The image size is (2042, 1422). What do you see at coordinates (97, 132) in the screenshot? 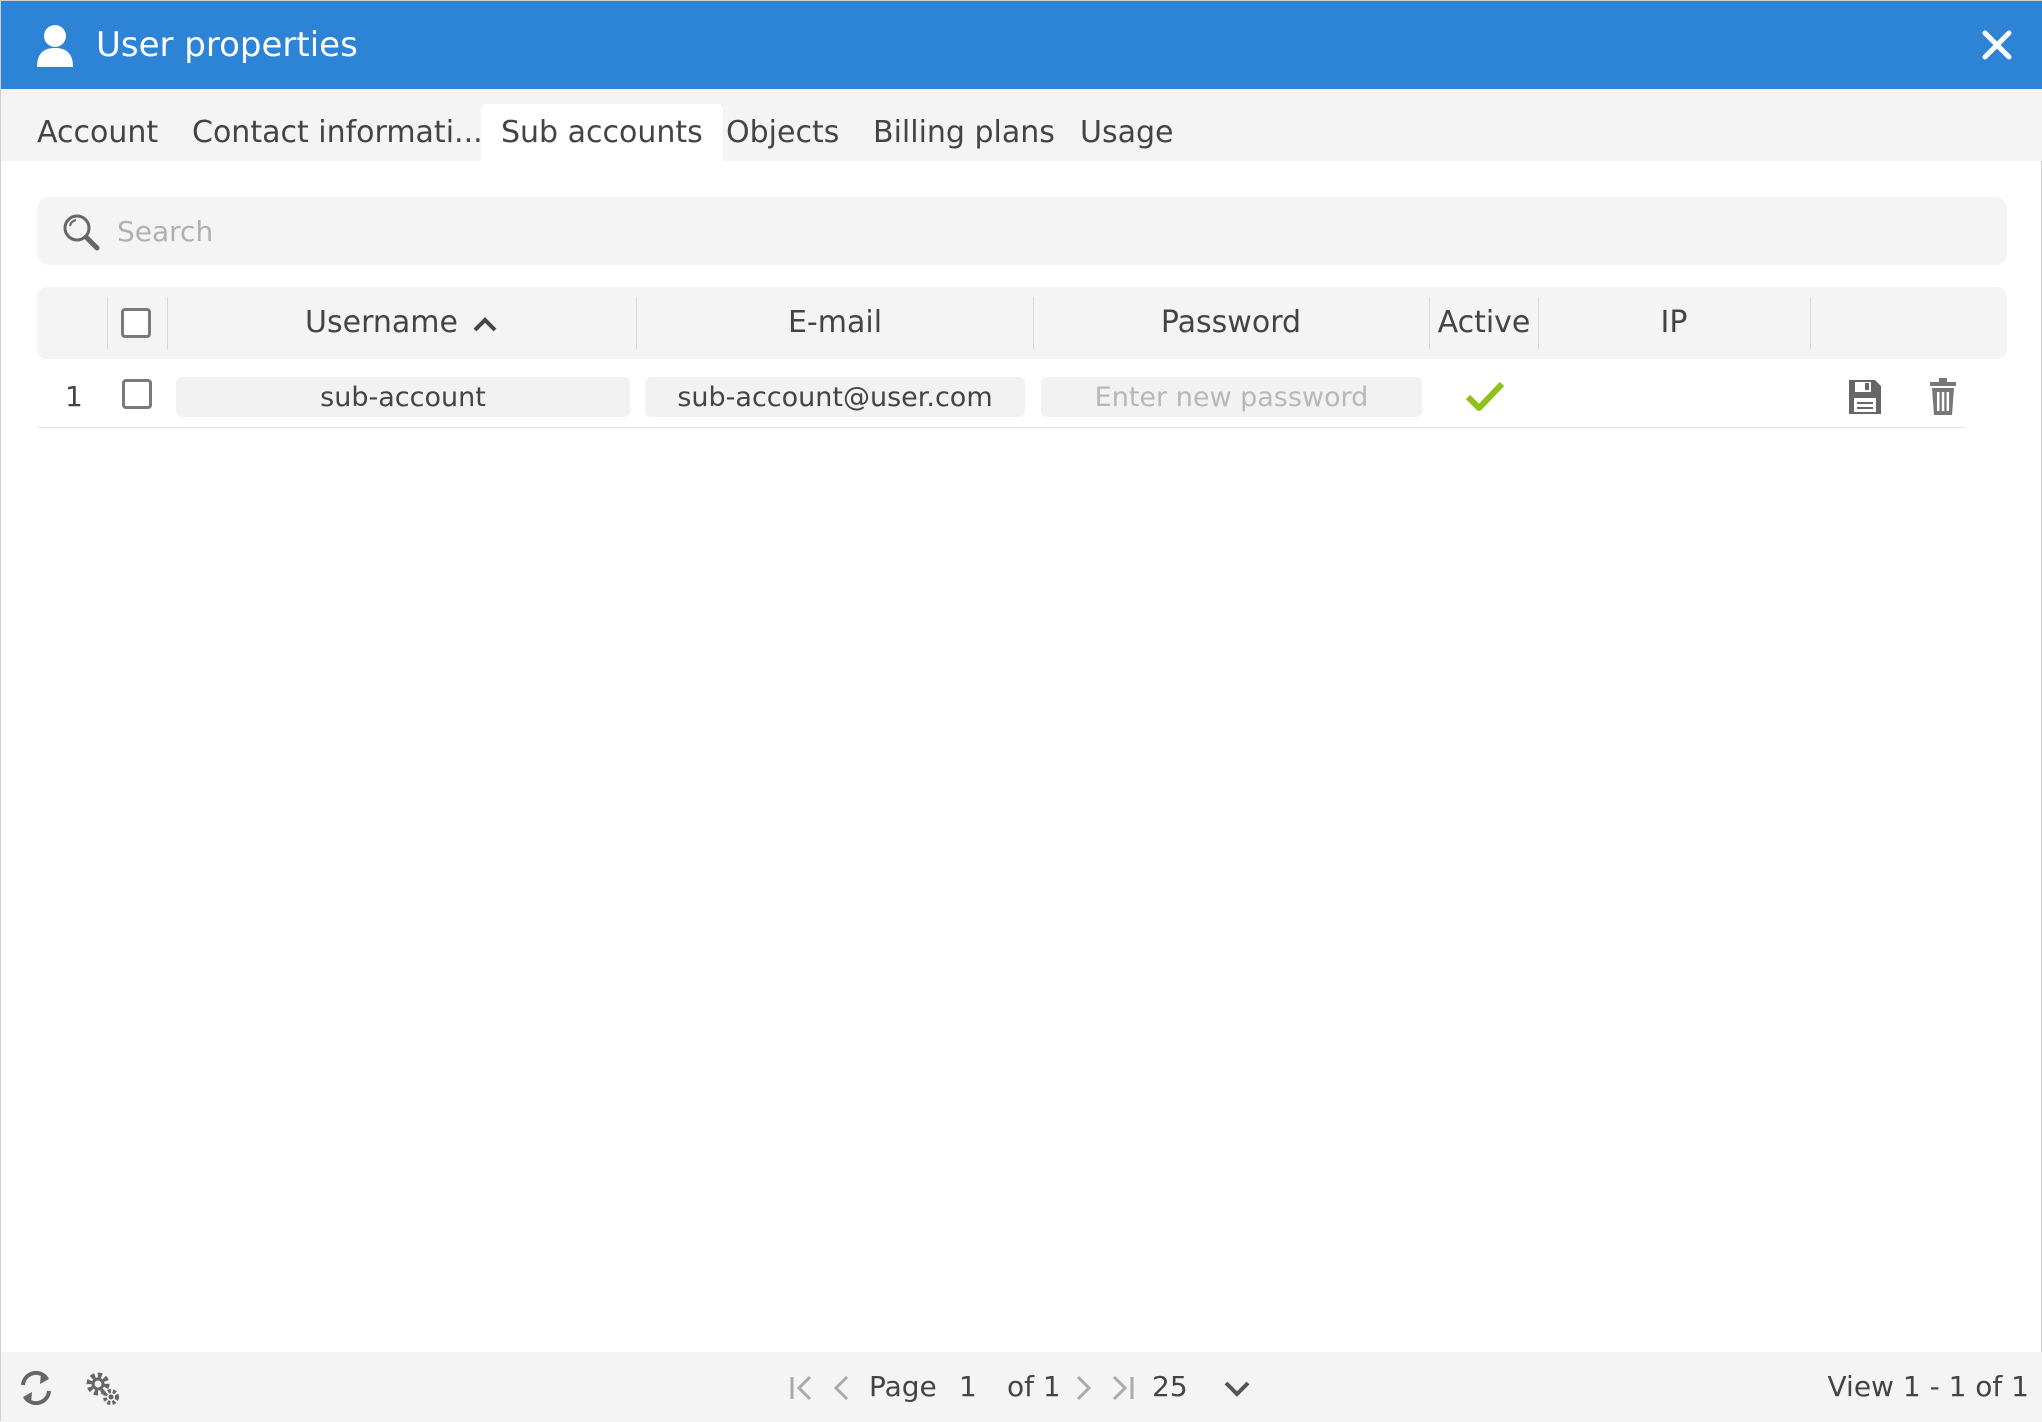
I see `tab-account: Account` at bounding box center [97, 132].